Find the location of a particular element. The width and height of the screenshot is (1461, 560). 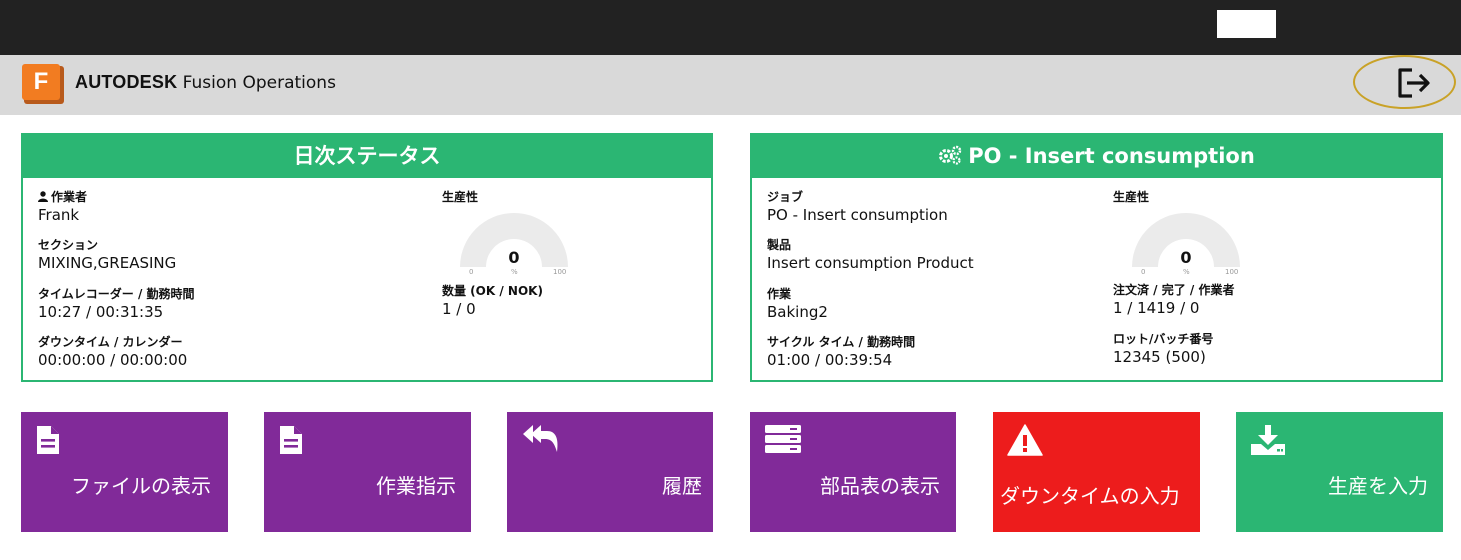

product-value: Insert consumption Product is located at coordinates (870, 263).